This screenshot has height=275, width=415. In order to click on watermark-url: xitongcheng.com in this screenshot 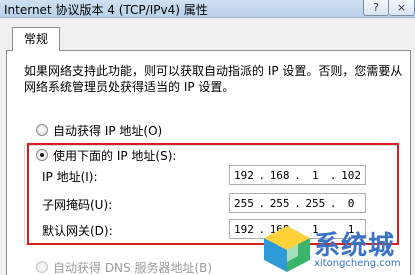, I will do `click(357, 263)`.